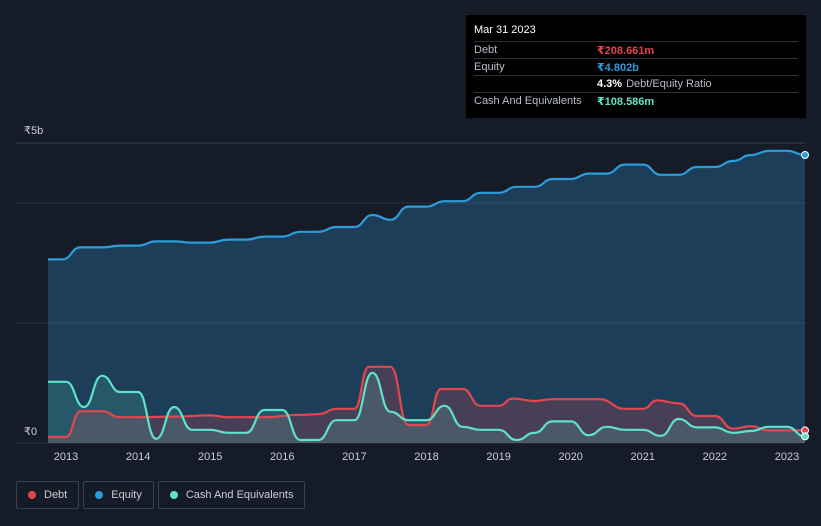 This screenshot has height=526, width=821. What do you see at coordinates (486, 50) in the screenshot?
I see `tooltip-debt-label: Debt` at bounding box center [486, 50].